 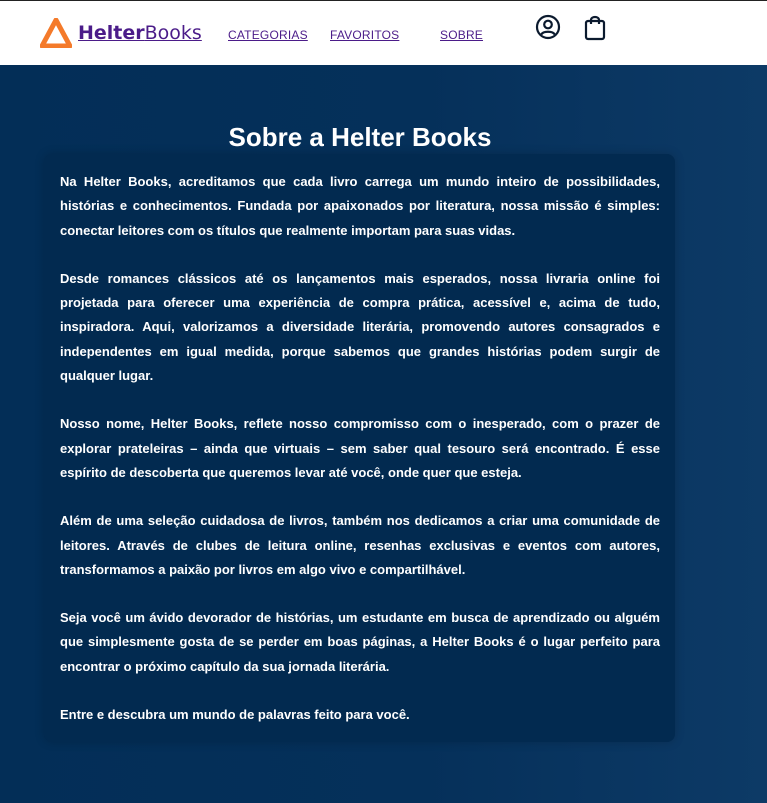 I want to click on account-button, so click(x=548, y=27).